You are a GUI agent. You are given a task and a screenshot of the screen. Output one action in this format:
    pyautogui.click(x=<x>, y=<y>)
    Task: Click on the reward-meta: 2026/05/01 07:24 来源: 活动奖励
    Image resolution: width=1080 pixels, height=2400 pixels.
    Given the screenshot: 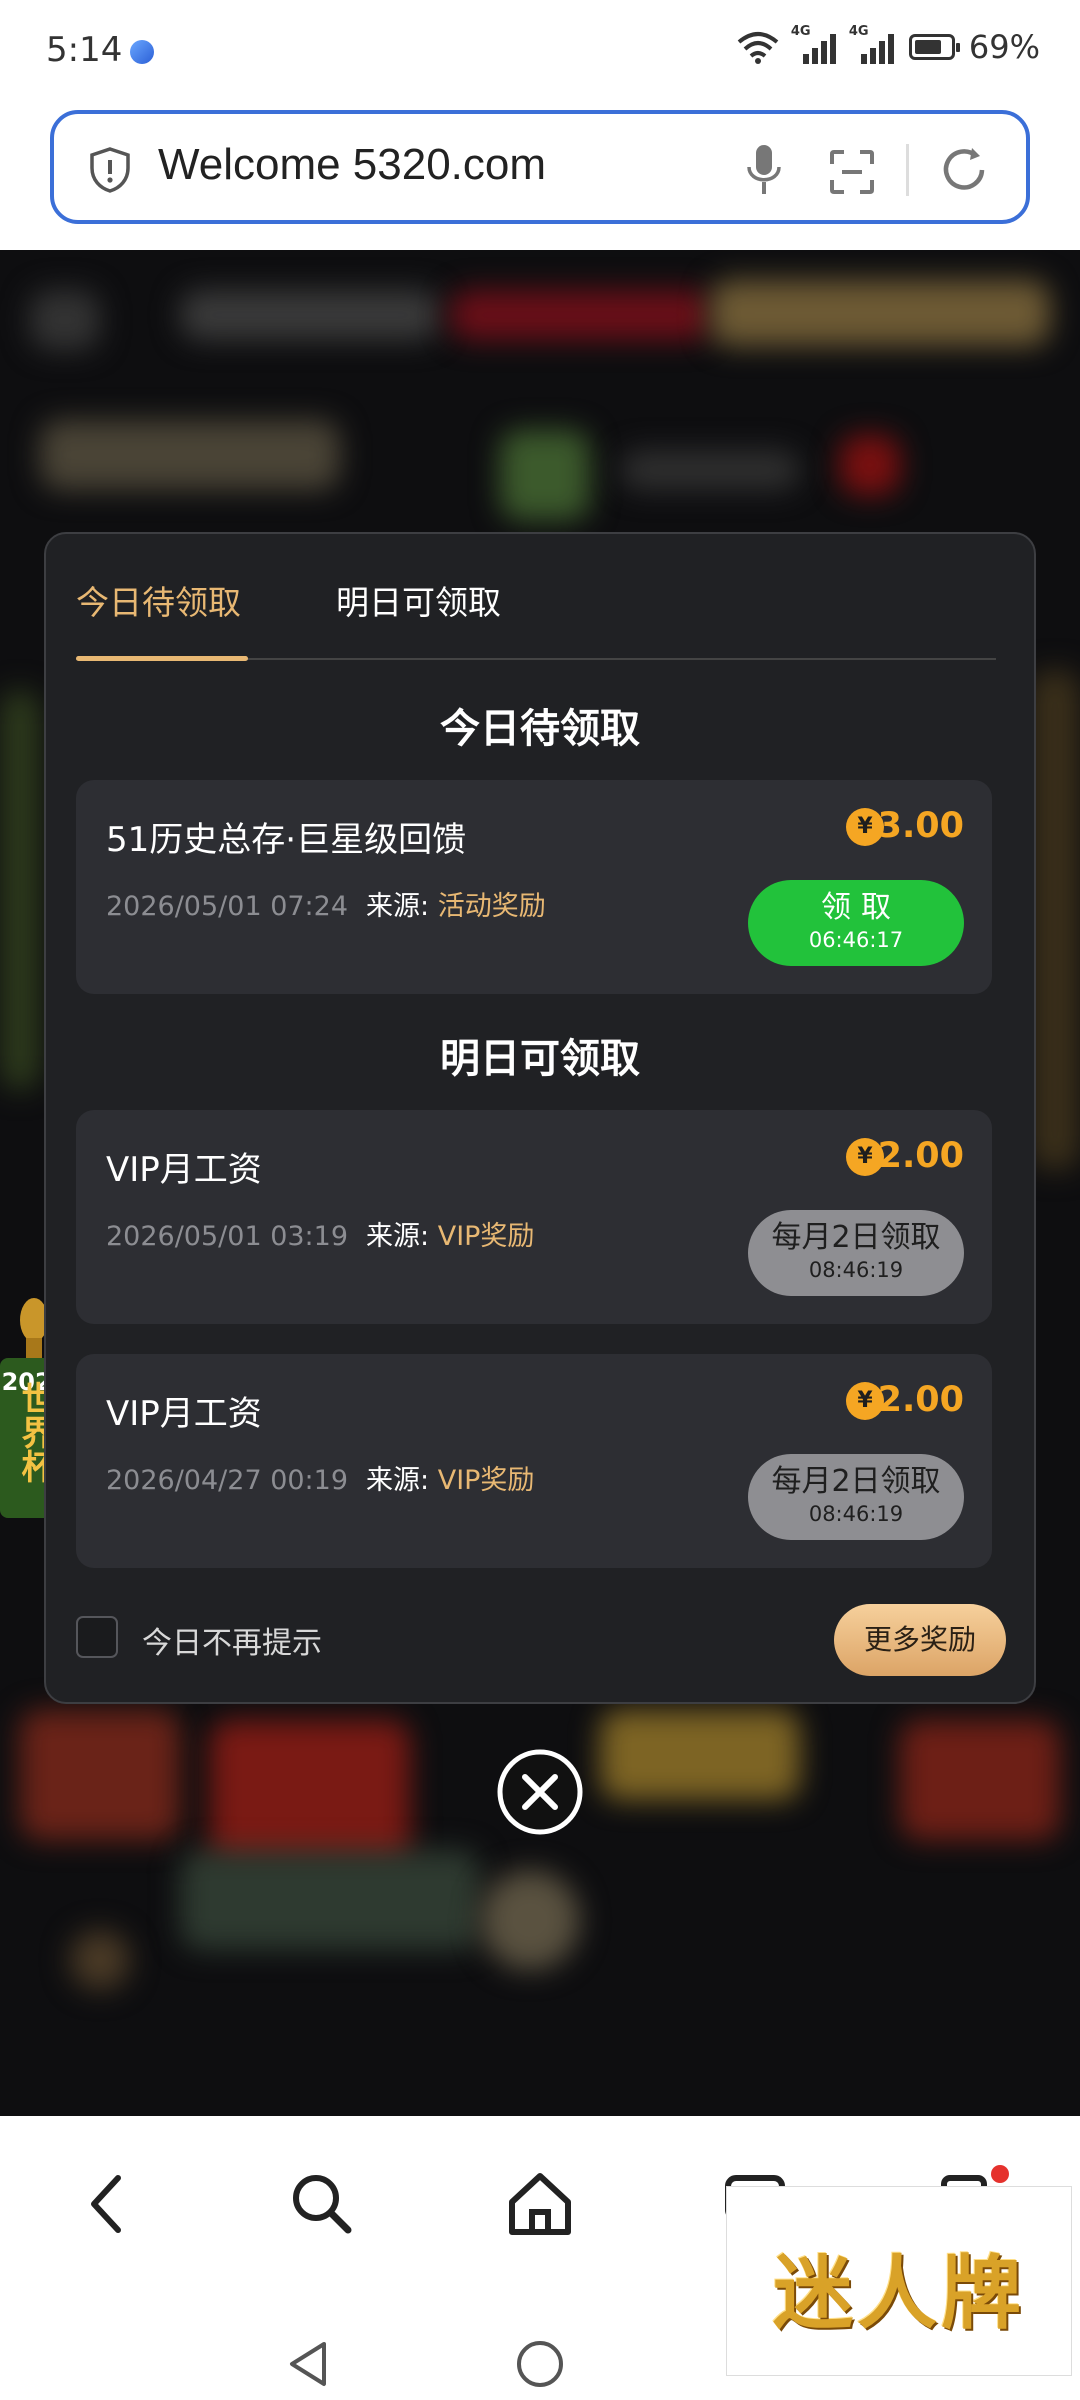 What is the action you would take?
    pyautogui.click(x=326, y=903)
    